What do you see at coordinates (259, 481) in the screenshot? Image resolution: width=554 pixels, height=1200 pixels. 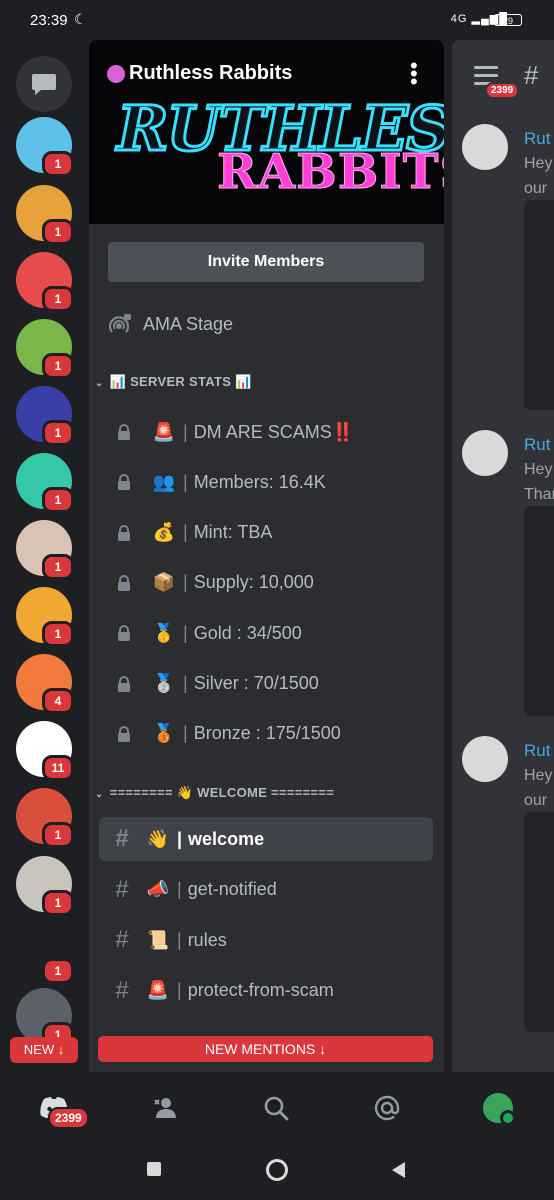 I see `channel-name: Members: 16.4K` at bounding box center [259, 481].